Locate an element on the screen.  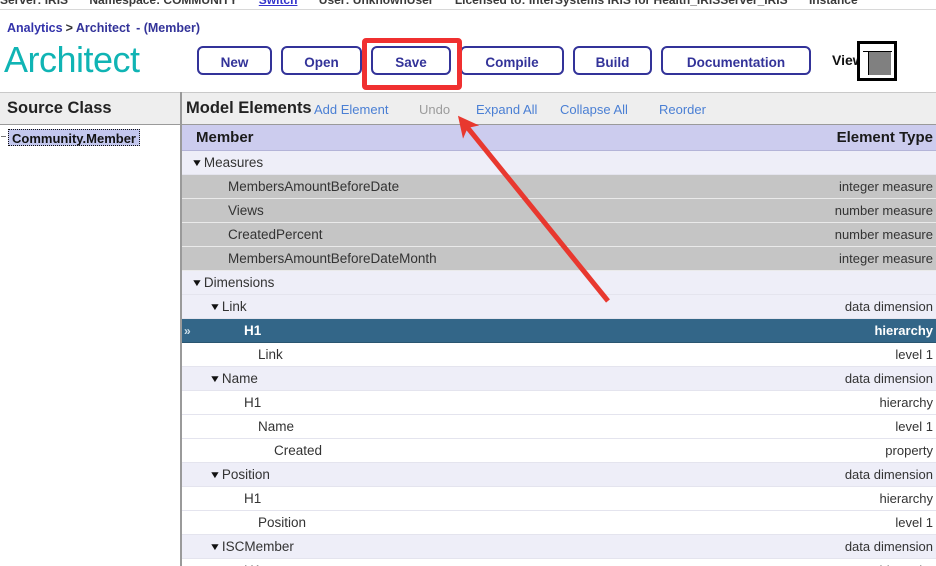
row-member-name: Link is located at coordinates (270, 354).